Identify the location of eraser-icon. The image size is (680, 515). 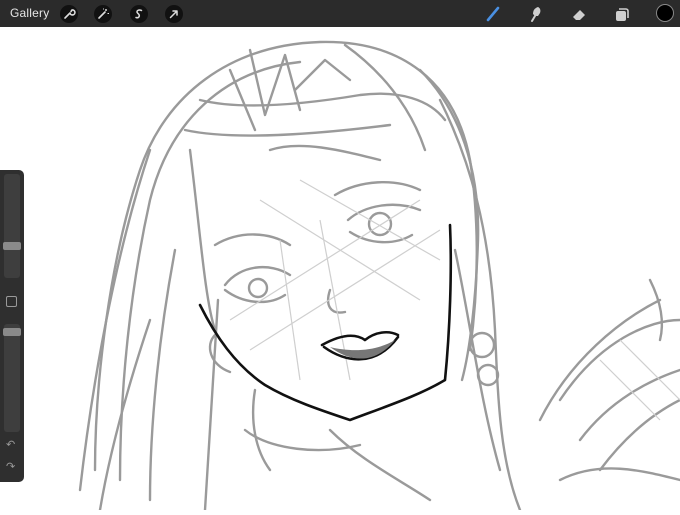
(579, 14).